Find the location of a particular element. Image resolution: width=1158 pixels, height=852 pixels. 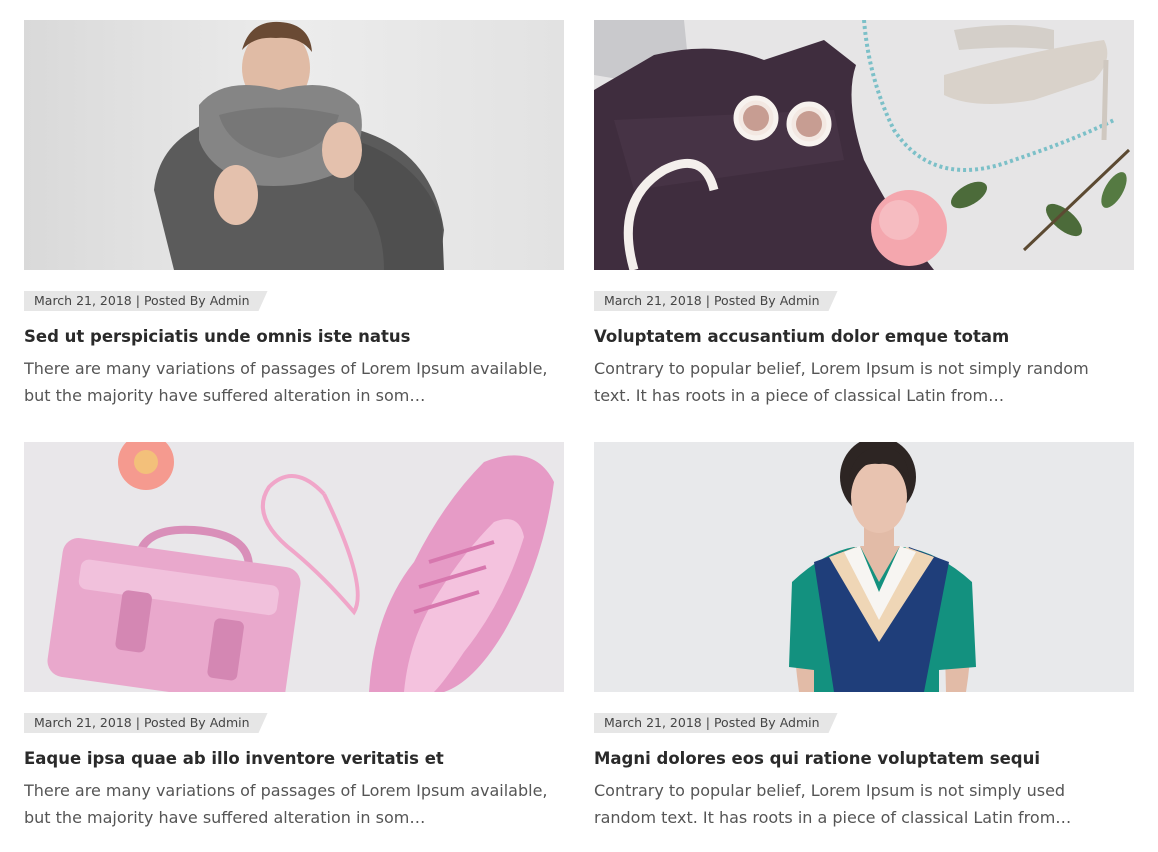

man-grey-knit-scarf-photo is located at coordinates (294, 145).